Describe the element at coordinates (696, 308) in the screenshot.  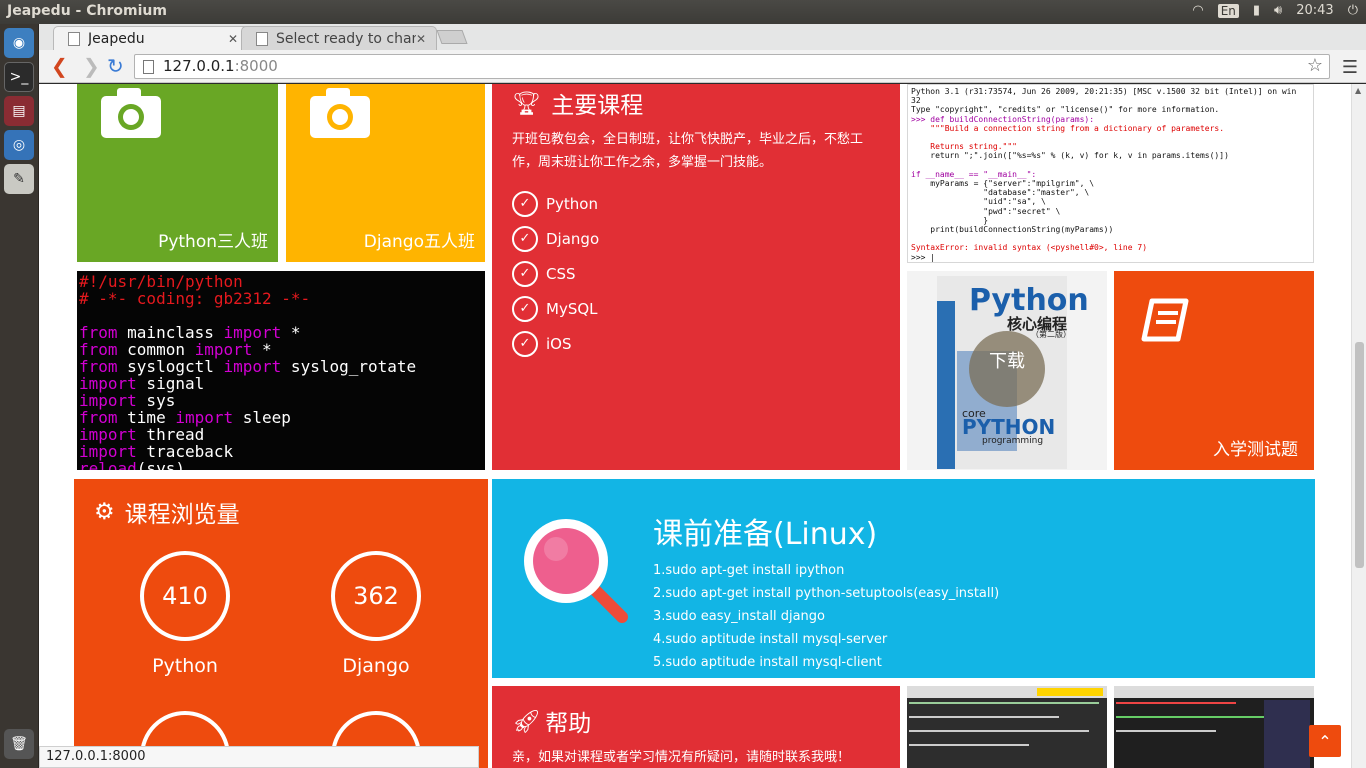
I see `list-item: ✓ MySQL` at that location.